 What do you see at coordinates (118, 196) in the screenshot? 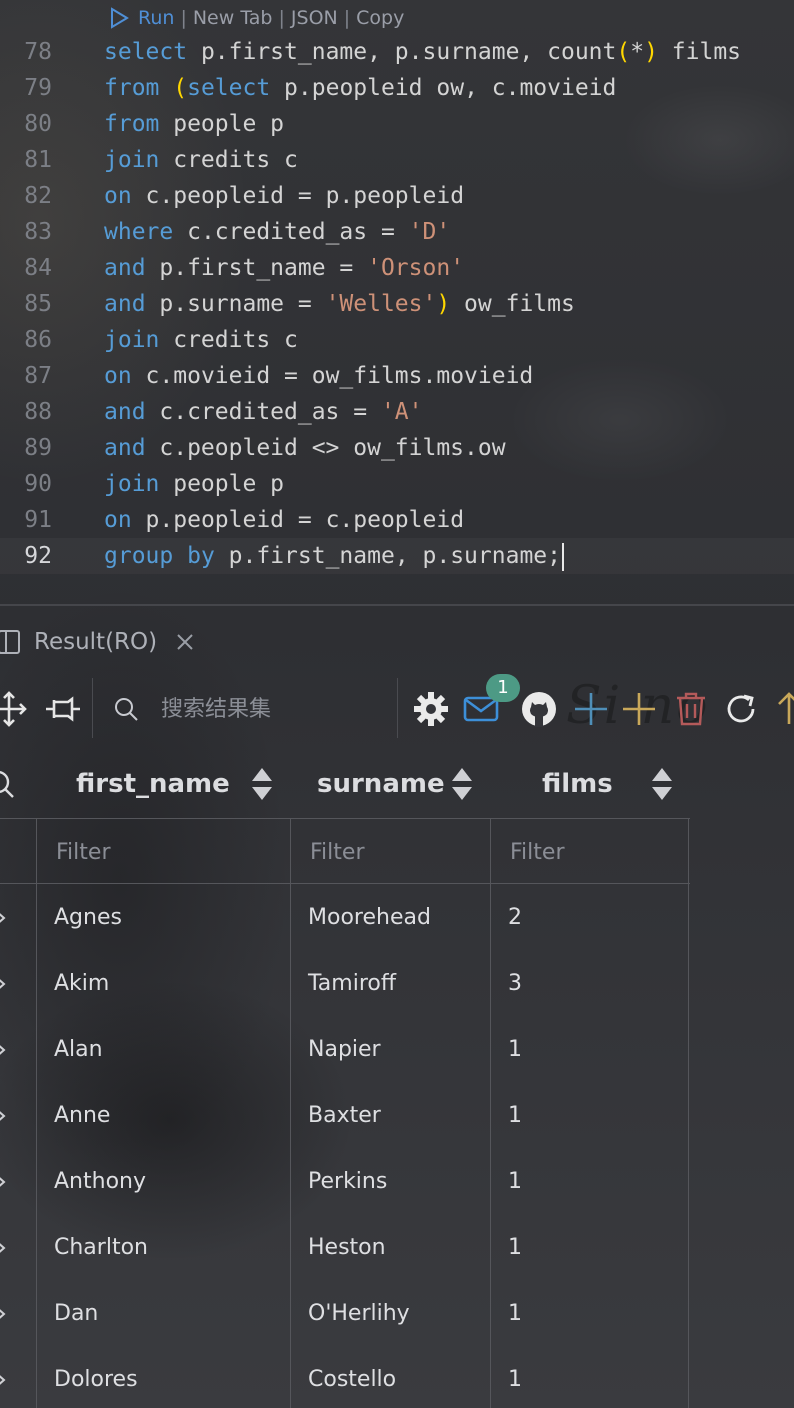
I see `code-token: on` at bounding box center [118, 196].